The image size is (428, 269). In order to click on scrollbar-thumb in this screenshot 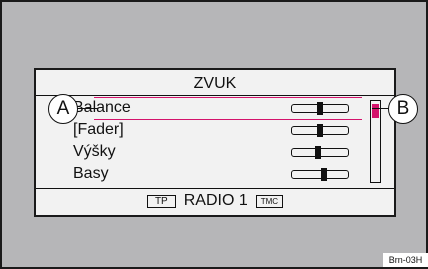, I will do `click(375, 111)`.